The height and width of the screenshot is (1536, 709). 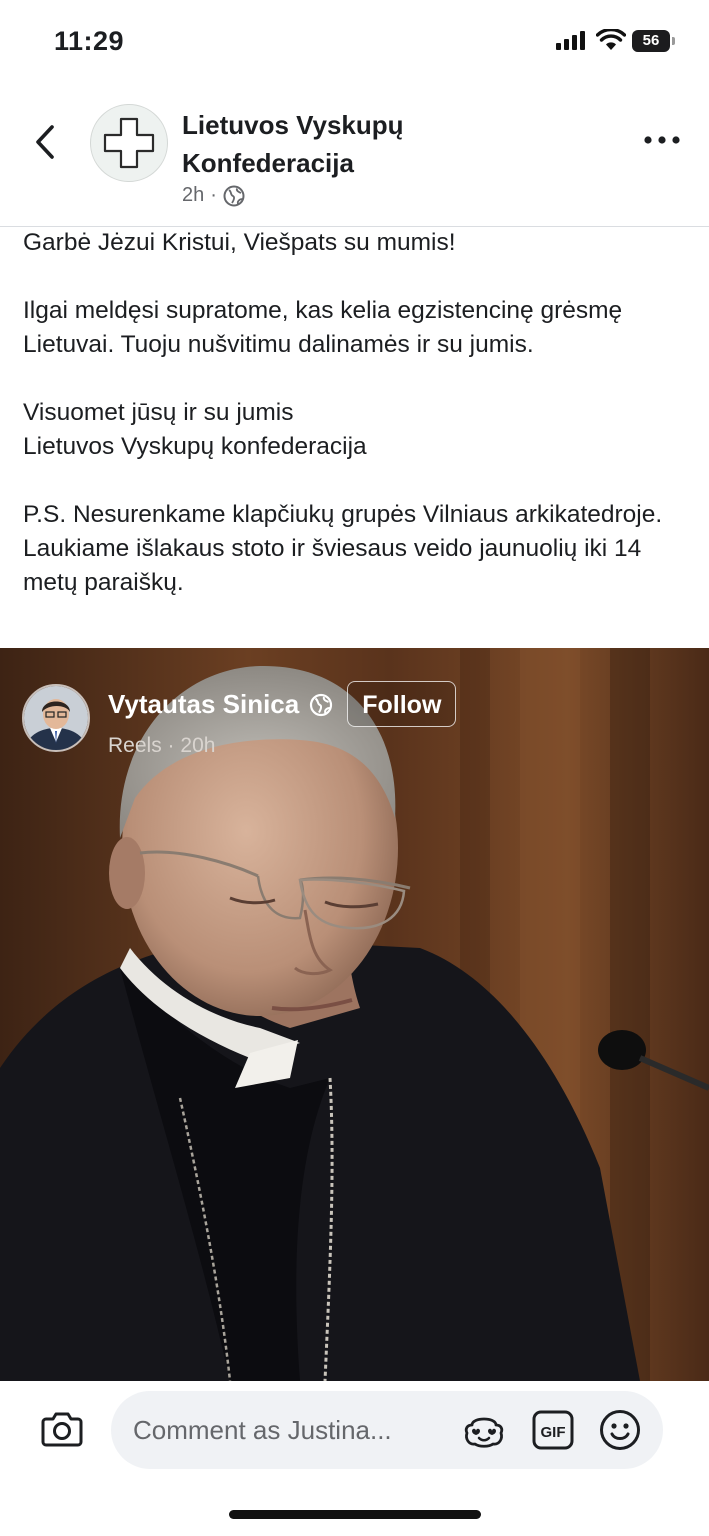 I want to click on page-avatar, so click(x=129, y=143).